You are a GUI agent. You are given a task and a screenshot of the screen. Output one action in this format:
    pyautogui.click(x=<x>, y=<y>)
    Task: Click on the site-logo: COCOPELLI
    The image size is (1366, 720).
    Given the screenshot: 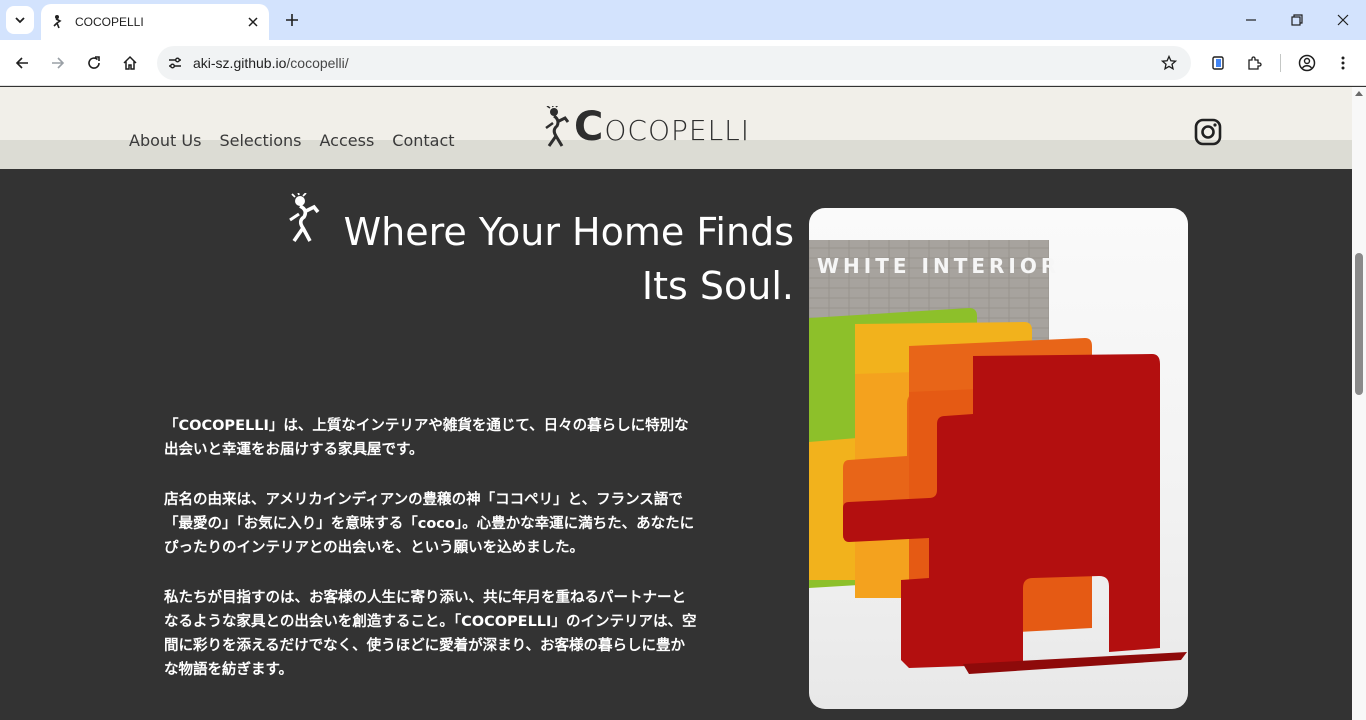 What is the action you would take?
    pyautogui.click(x=676, y=127)
    